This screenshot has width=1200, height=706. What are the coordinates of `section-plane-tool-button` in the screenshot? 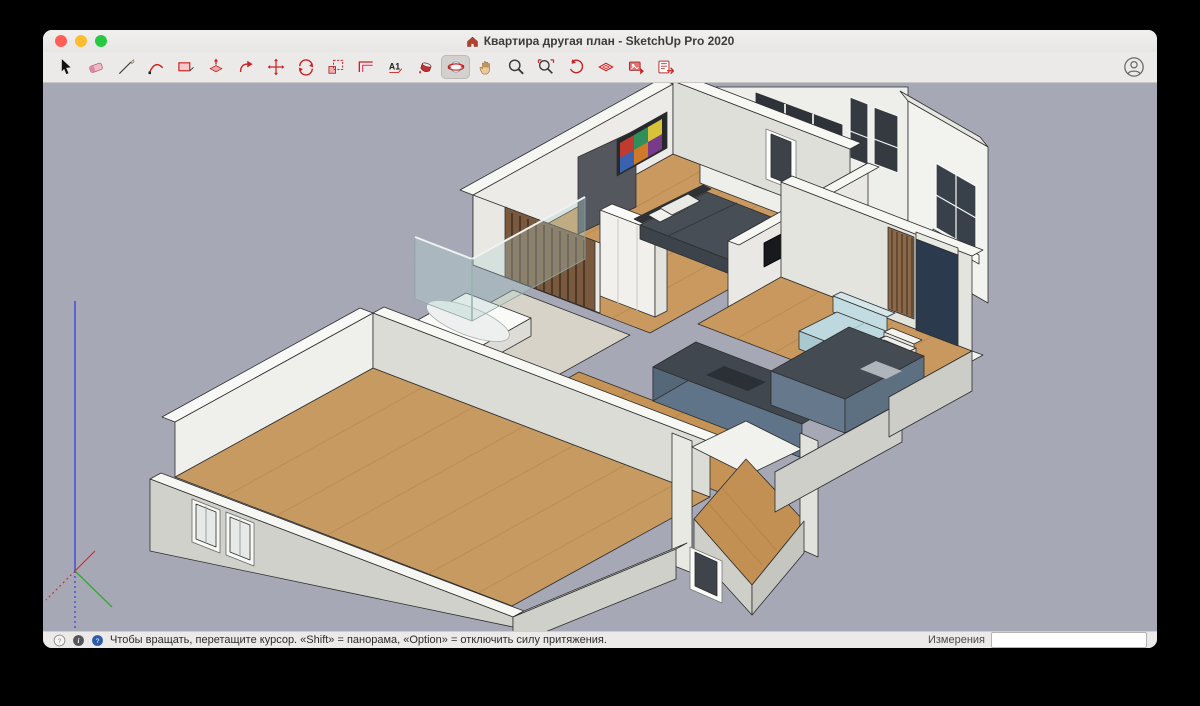 It's located at (605, 67).